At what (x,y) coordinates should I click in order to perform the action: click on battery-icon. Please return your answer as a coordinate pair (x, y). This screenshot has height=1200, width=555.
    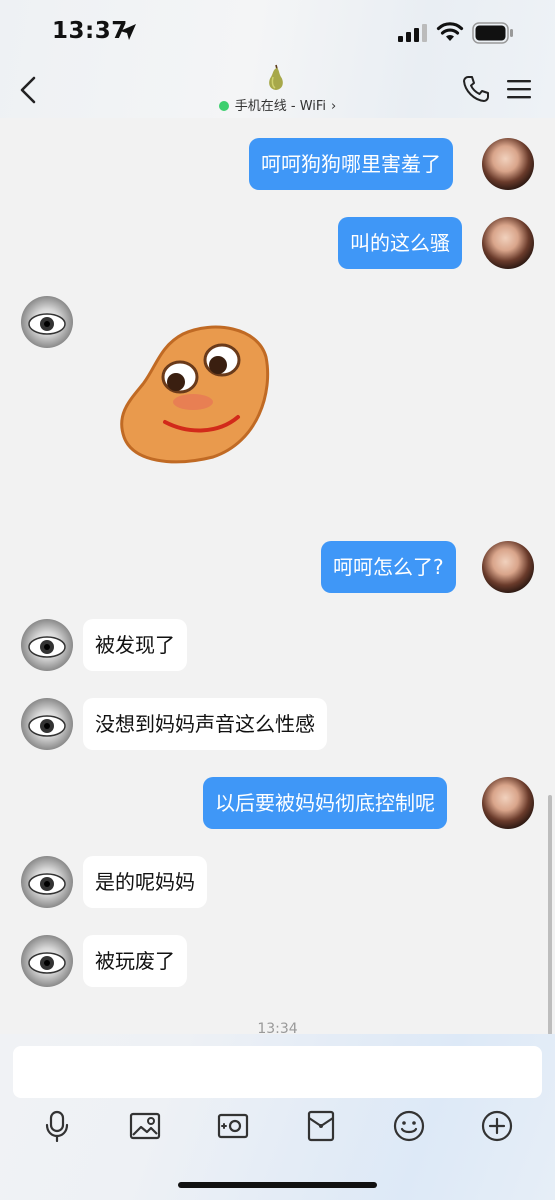
    Looking at the image, I should click on (492, 33).